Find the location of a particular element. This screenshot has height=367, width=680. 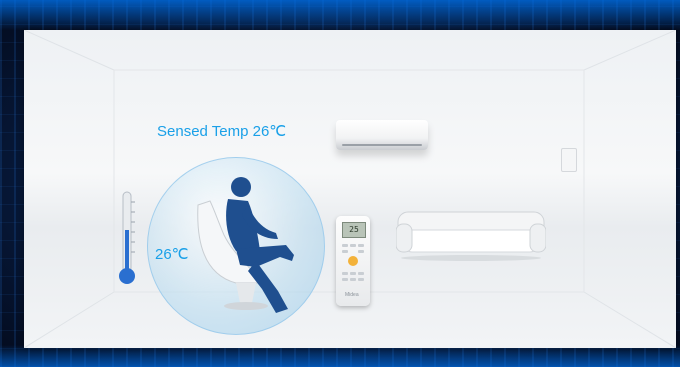

remote-brand-logo: Midea is located at coordinates (352, 295).